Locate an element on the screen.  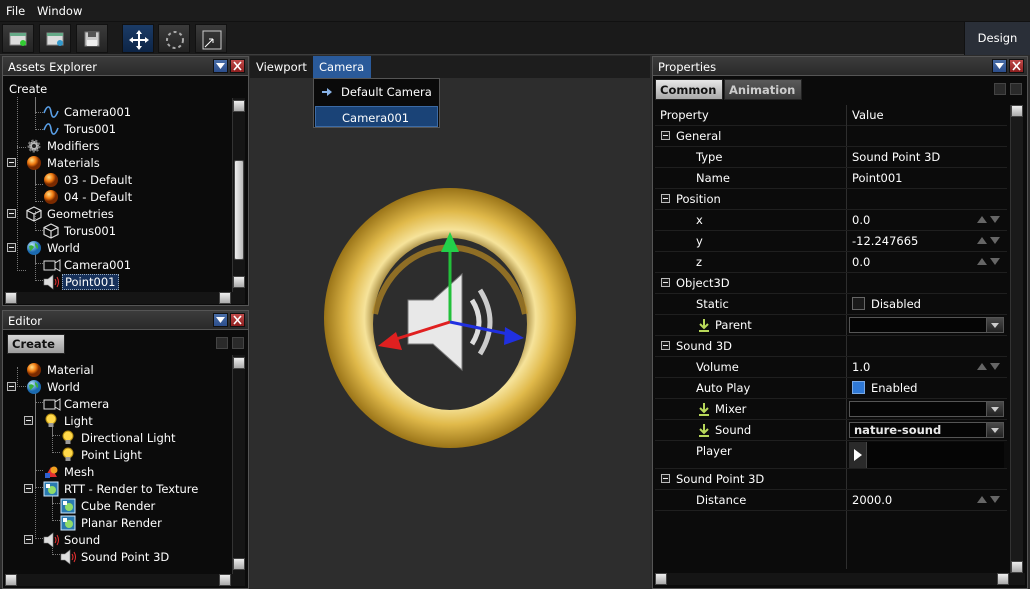
property-row: Position is located at coordinates (831, 199).